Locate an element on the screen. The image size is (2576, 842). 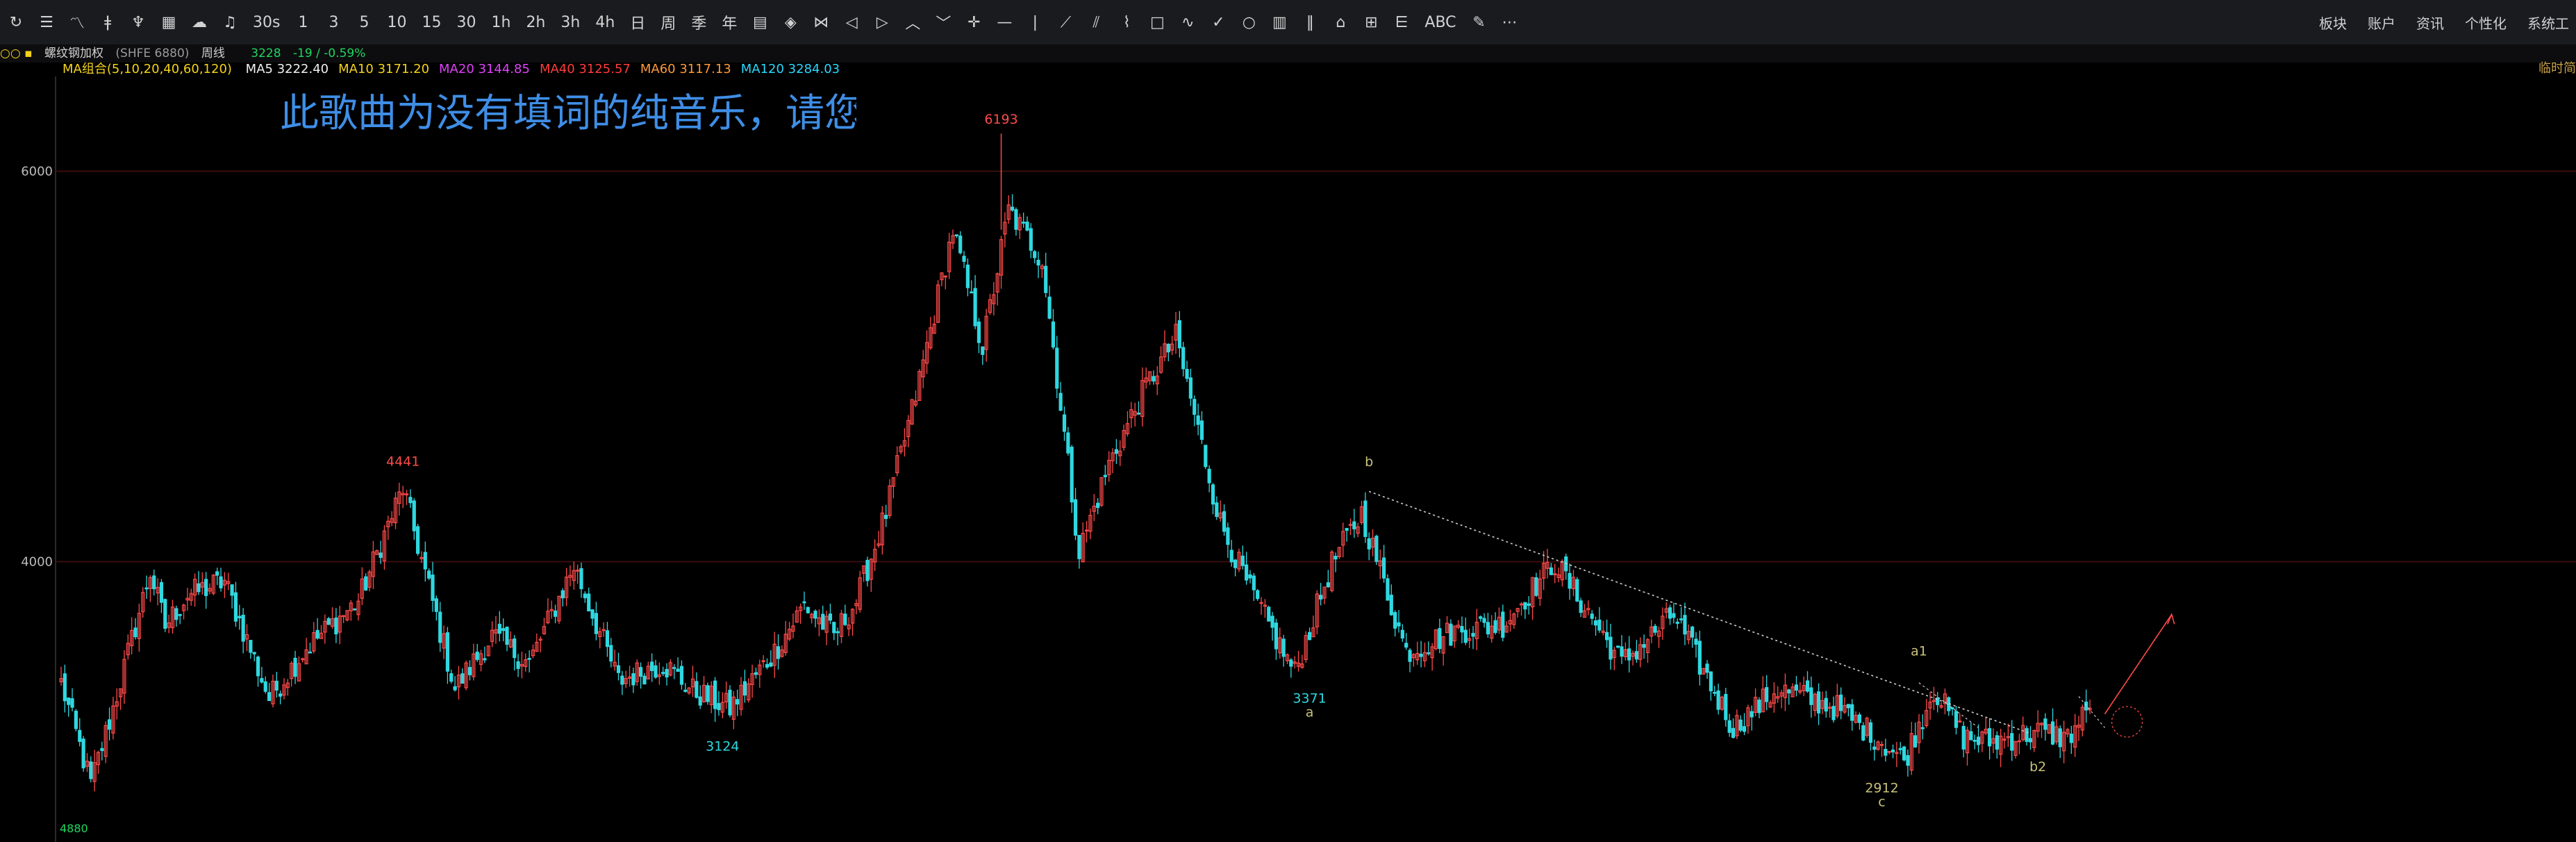
period-button: 30s is located at coordinates (266, 22).